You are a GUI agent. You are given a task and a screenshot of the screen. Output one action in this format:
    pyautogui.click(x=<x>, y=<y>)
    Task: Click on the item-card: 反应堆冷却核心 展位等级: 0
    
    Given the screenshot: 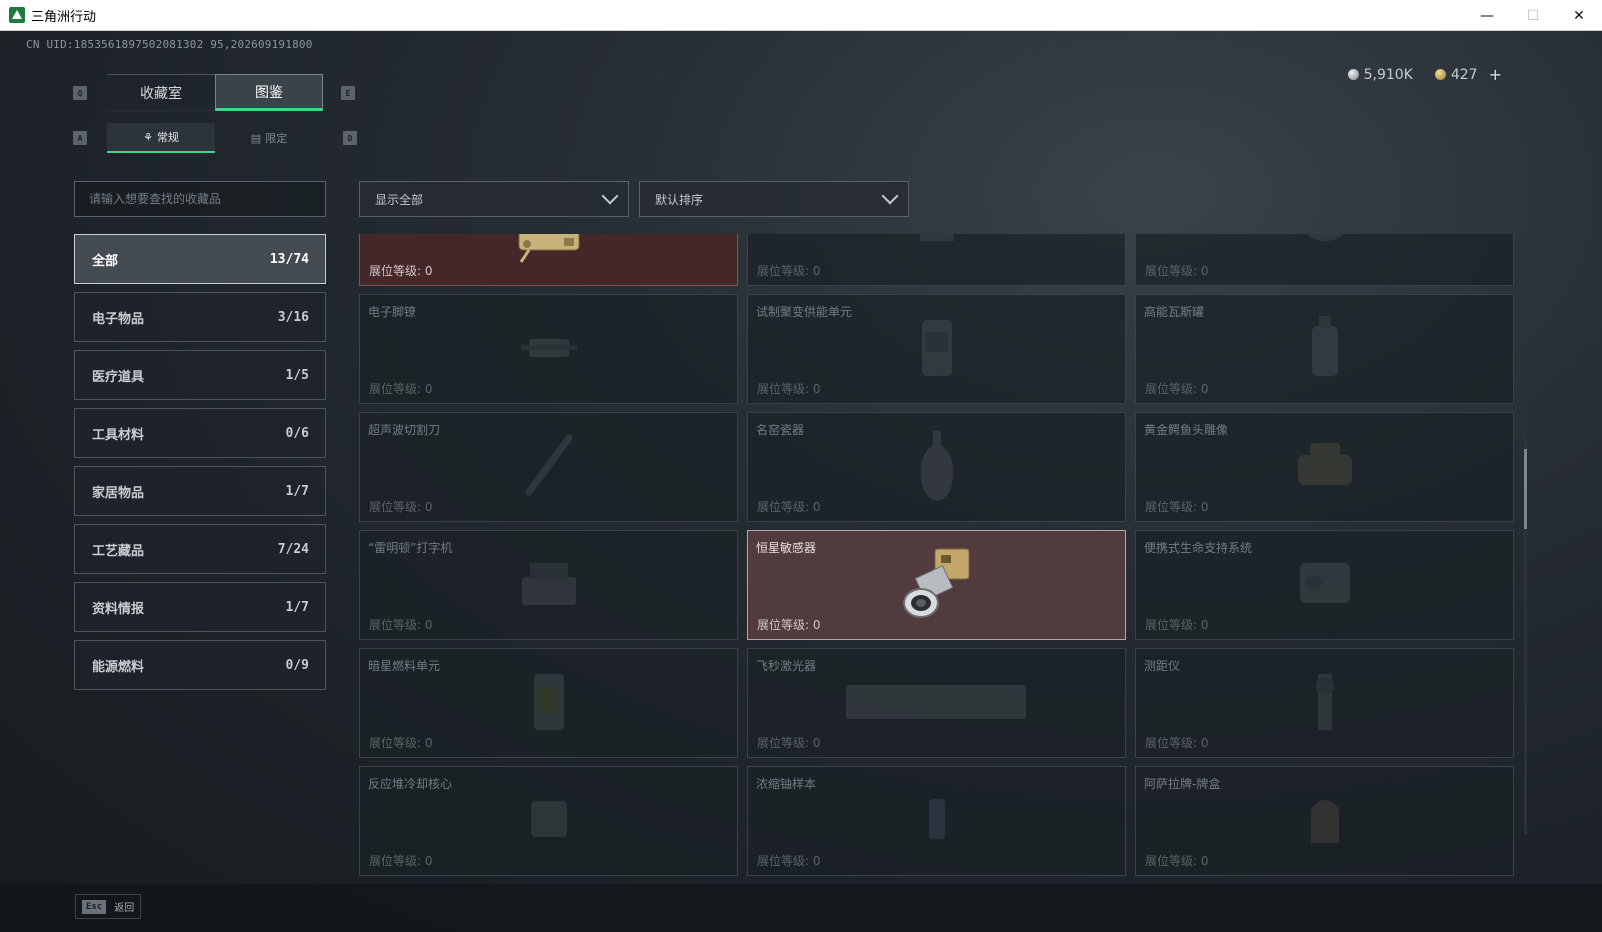 What is the action you would take?
    pyautogui.click(x=548, y=821)
    